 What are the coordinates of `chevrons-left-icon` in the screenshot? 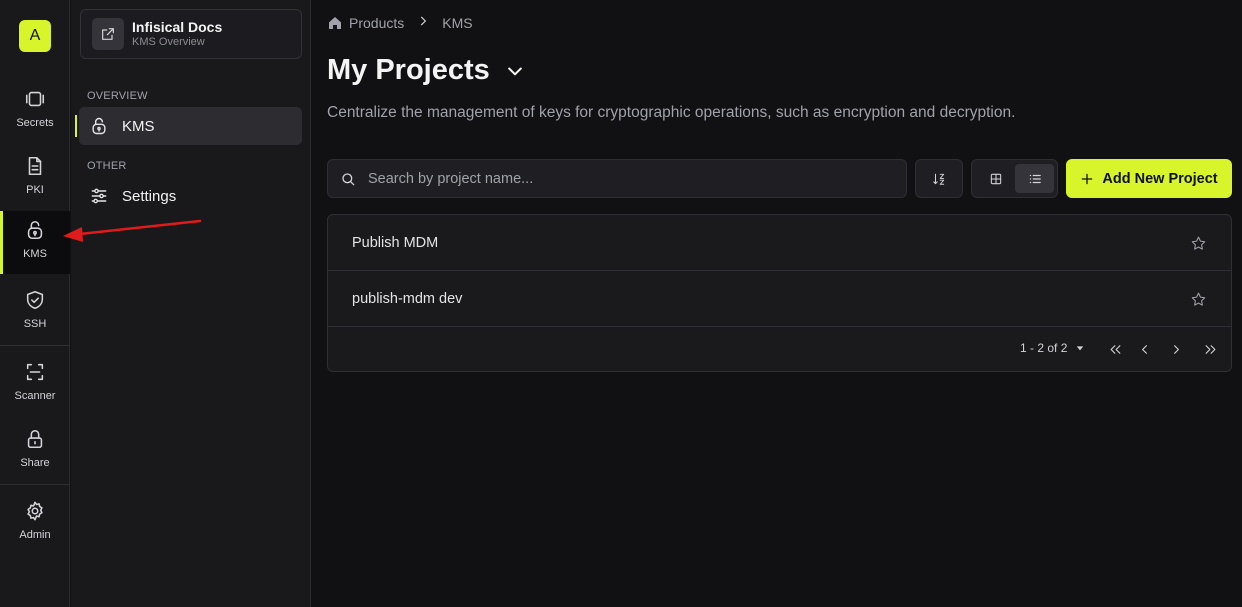 It's located at (1115, 349).